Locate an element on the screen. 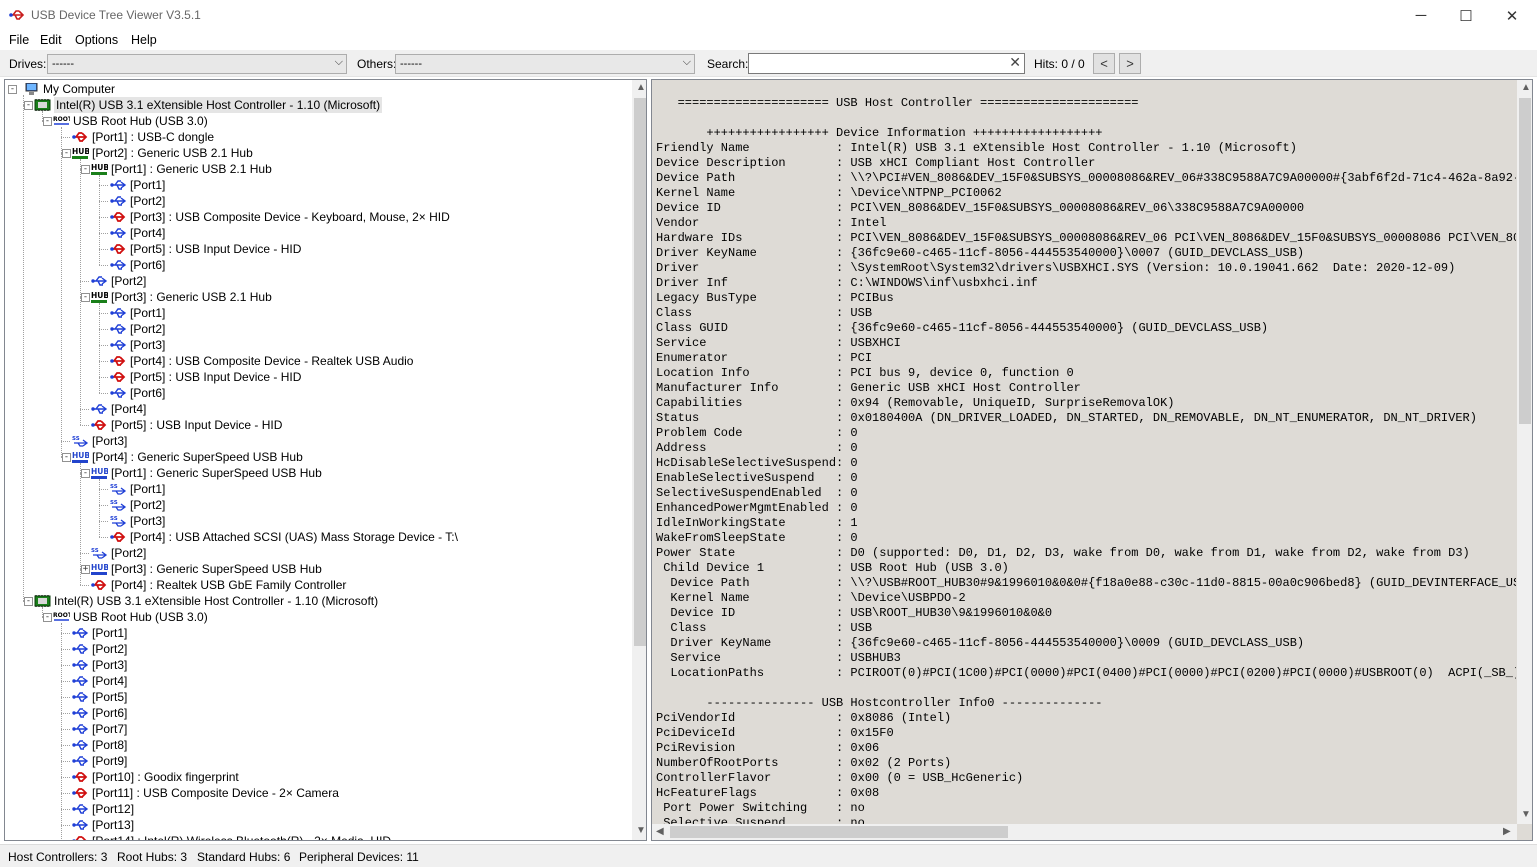 This screenshot has width=1537, height=867. tree-node: [Port9] is located at coordinates (99, 761).